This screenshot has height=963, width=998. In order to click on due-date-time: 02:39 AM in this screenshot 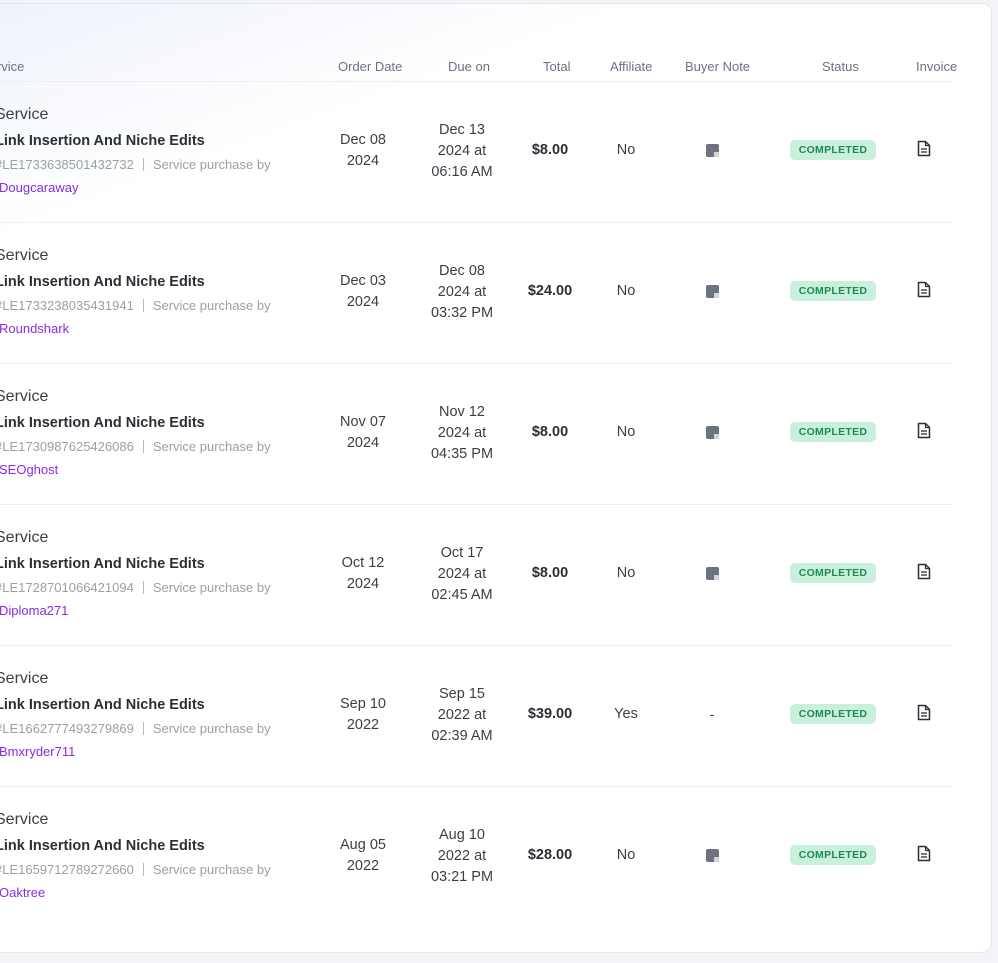, I will do `click(462, 736)`.